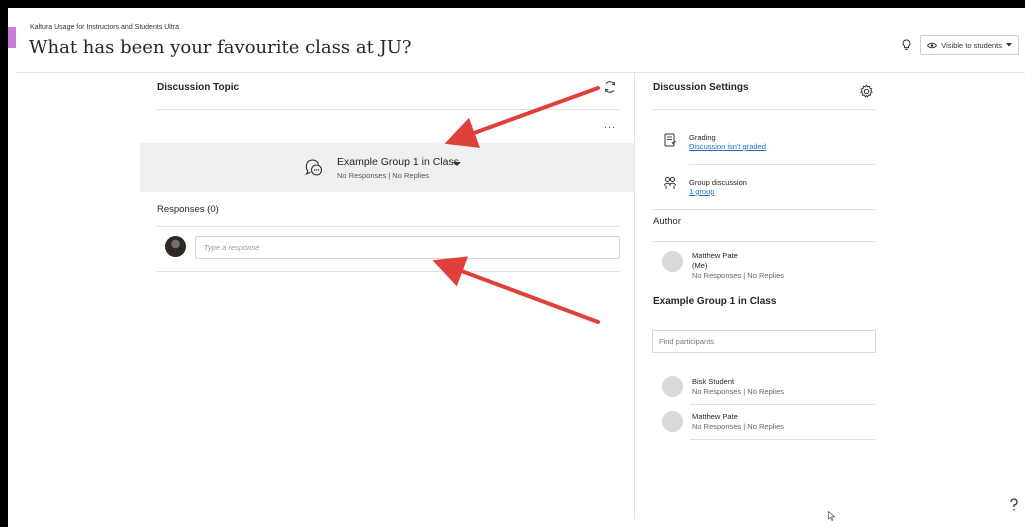 Image resolution: width=1025 pixels, height=527 pixels. What do you see at coordinates (516, 205) in the screenshot?
I see `annotation-arrows` at bounding box center [516, 205].